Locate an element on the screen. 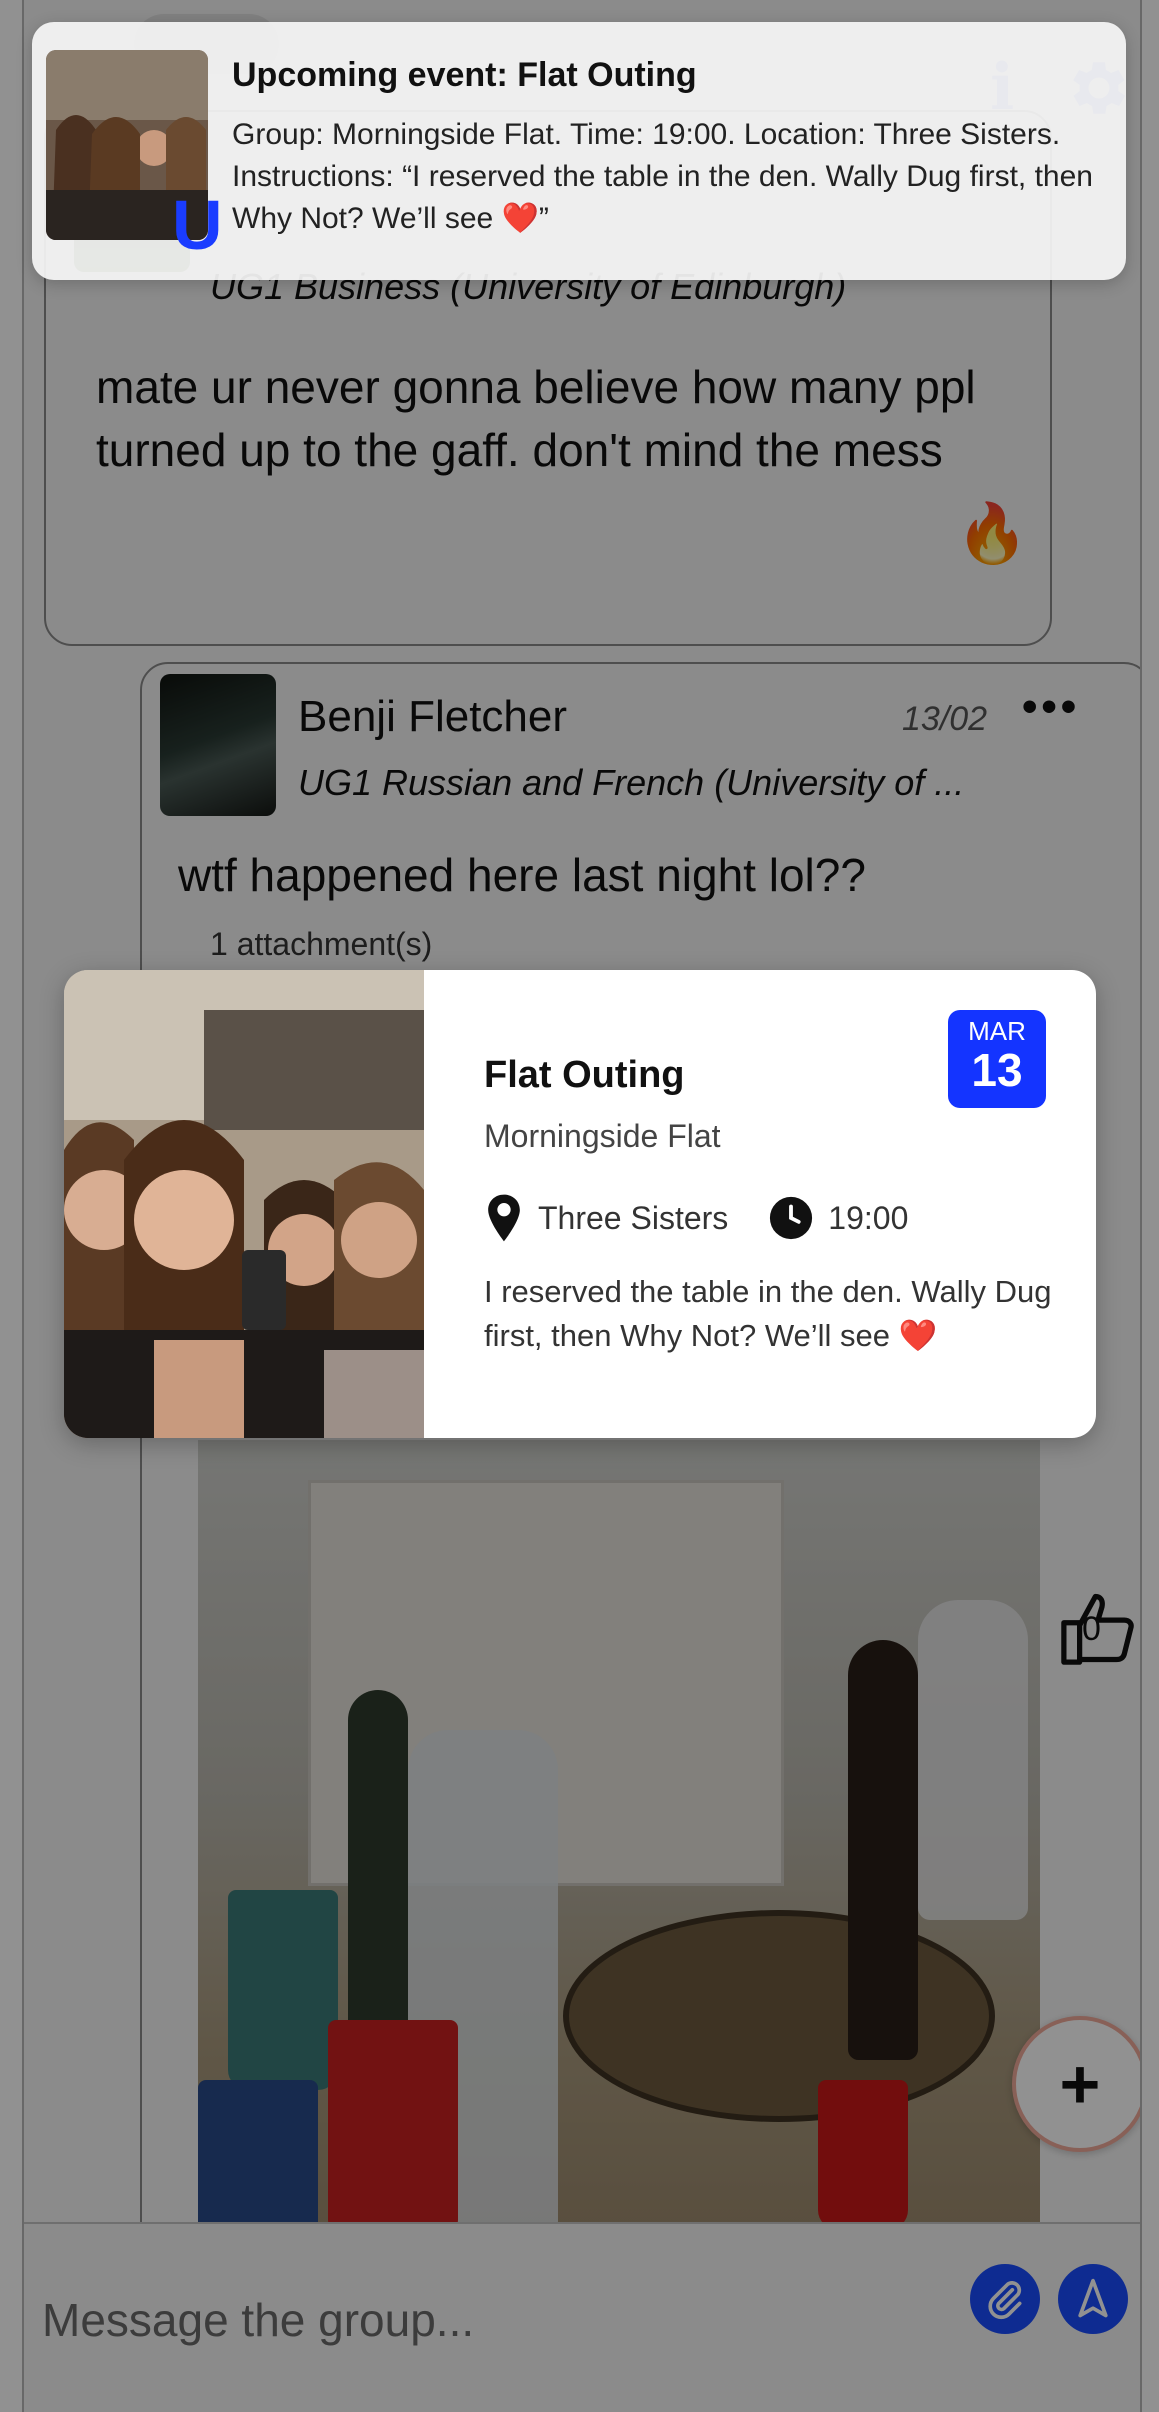  event-location: Three Sisters is located at coordinates (633, 1217).